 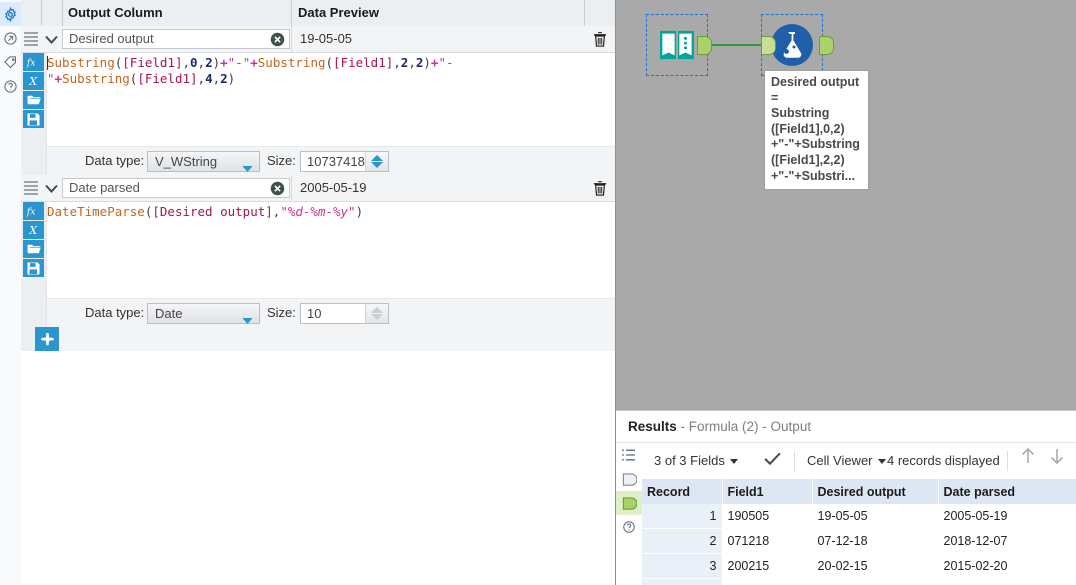 I want to click on cell-desired-output: 10-02-05, so click(x=875, y=582).